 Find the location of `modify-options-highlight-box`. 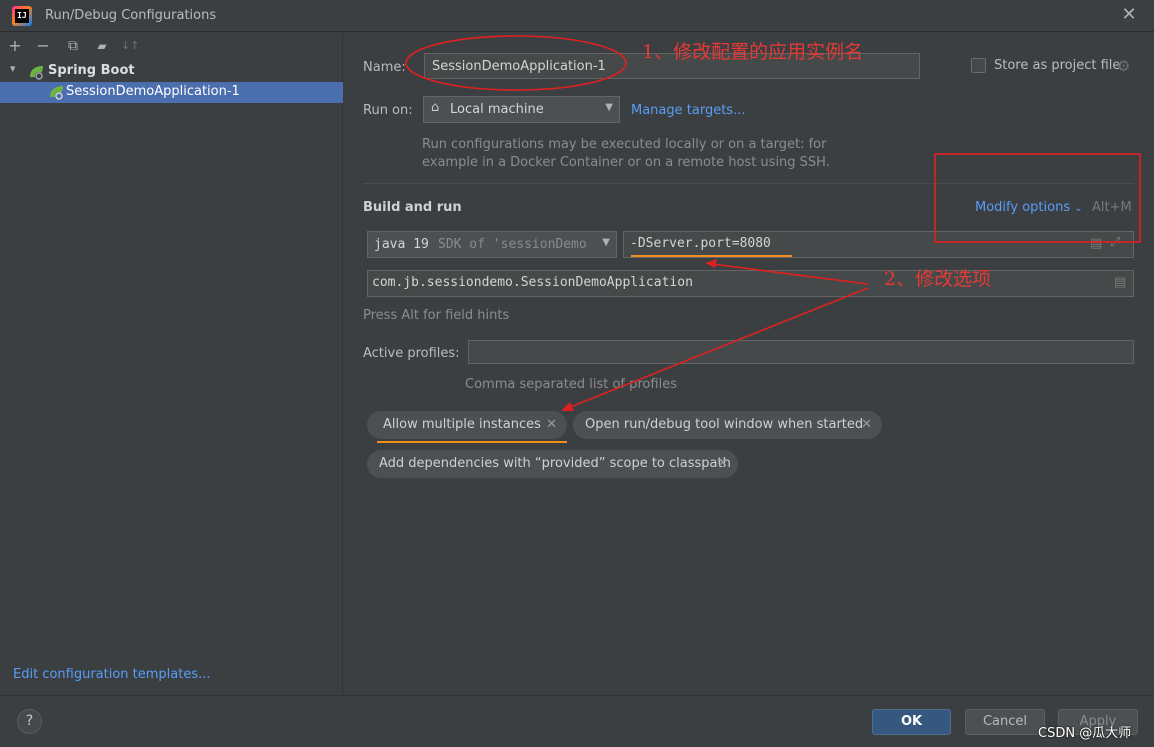

modify-options-highlight-box is located at coordinates (1037, 198).